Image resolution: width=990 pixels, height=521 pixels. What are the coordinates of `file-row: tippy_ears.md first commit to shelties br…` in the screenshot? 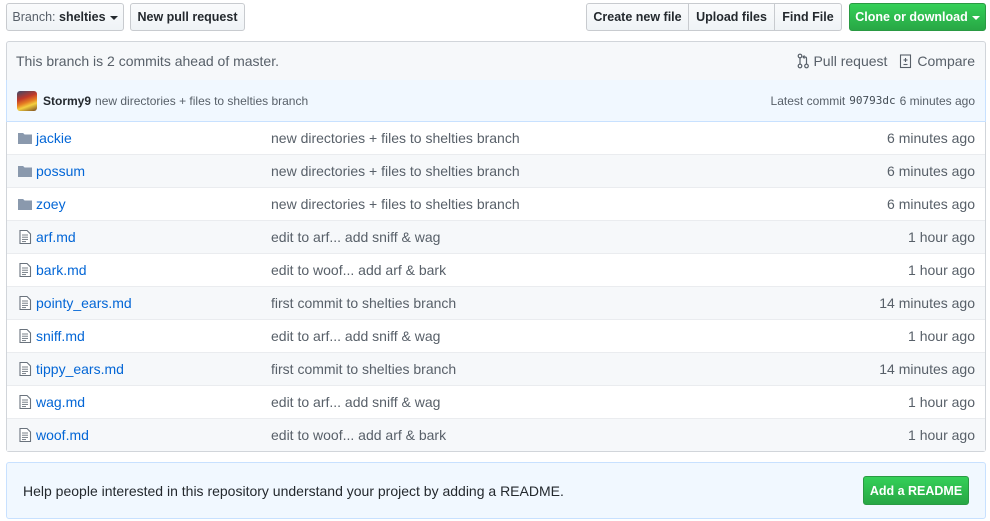 It's located at (496, 368).